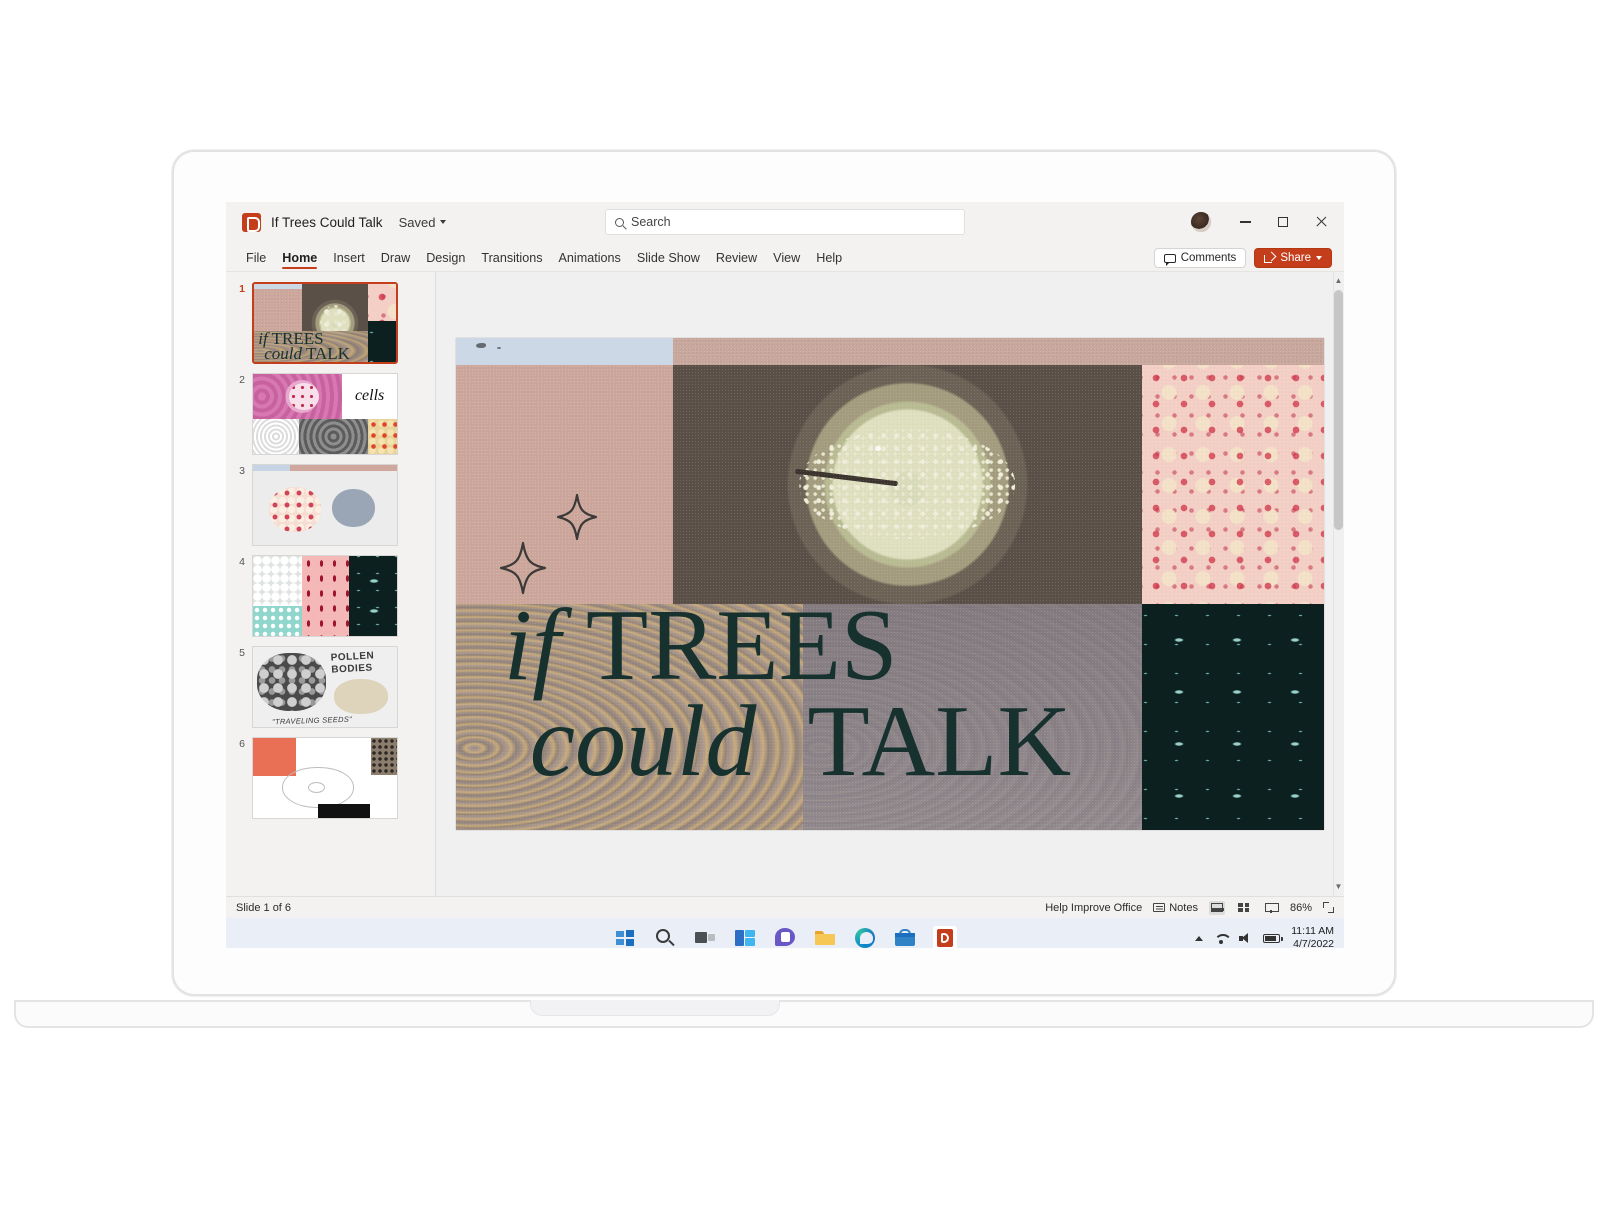 The image size is (1608, 1206). I want to click on search-box: Search, so click(785, 222).